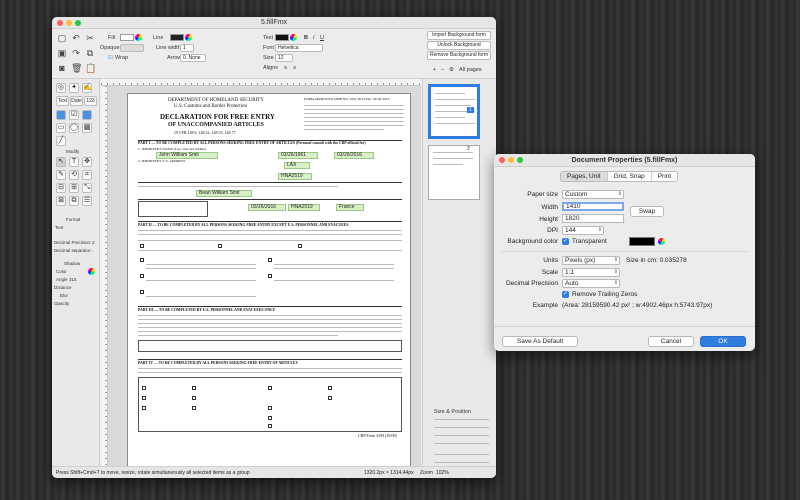 The width and height of the screenshot is (800, 500). What do you see at coordinates (74, 88) in the screenshot?
I see `stamp-icon: ✦` at bounding box center [74, 88].